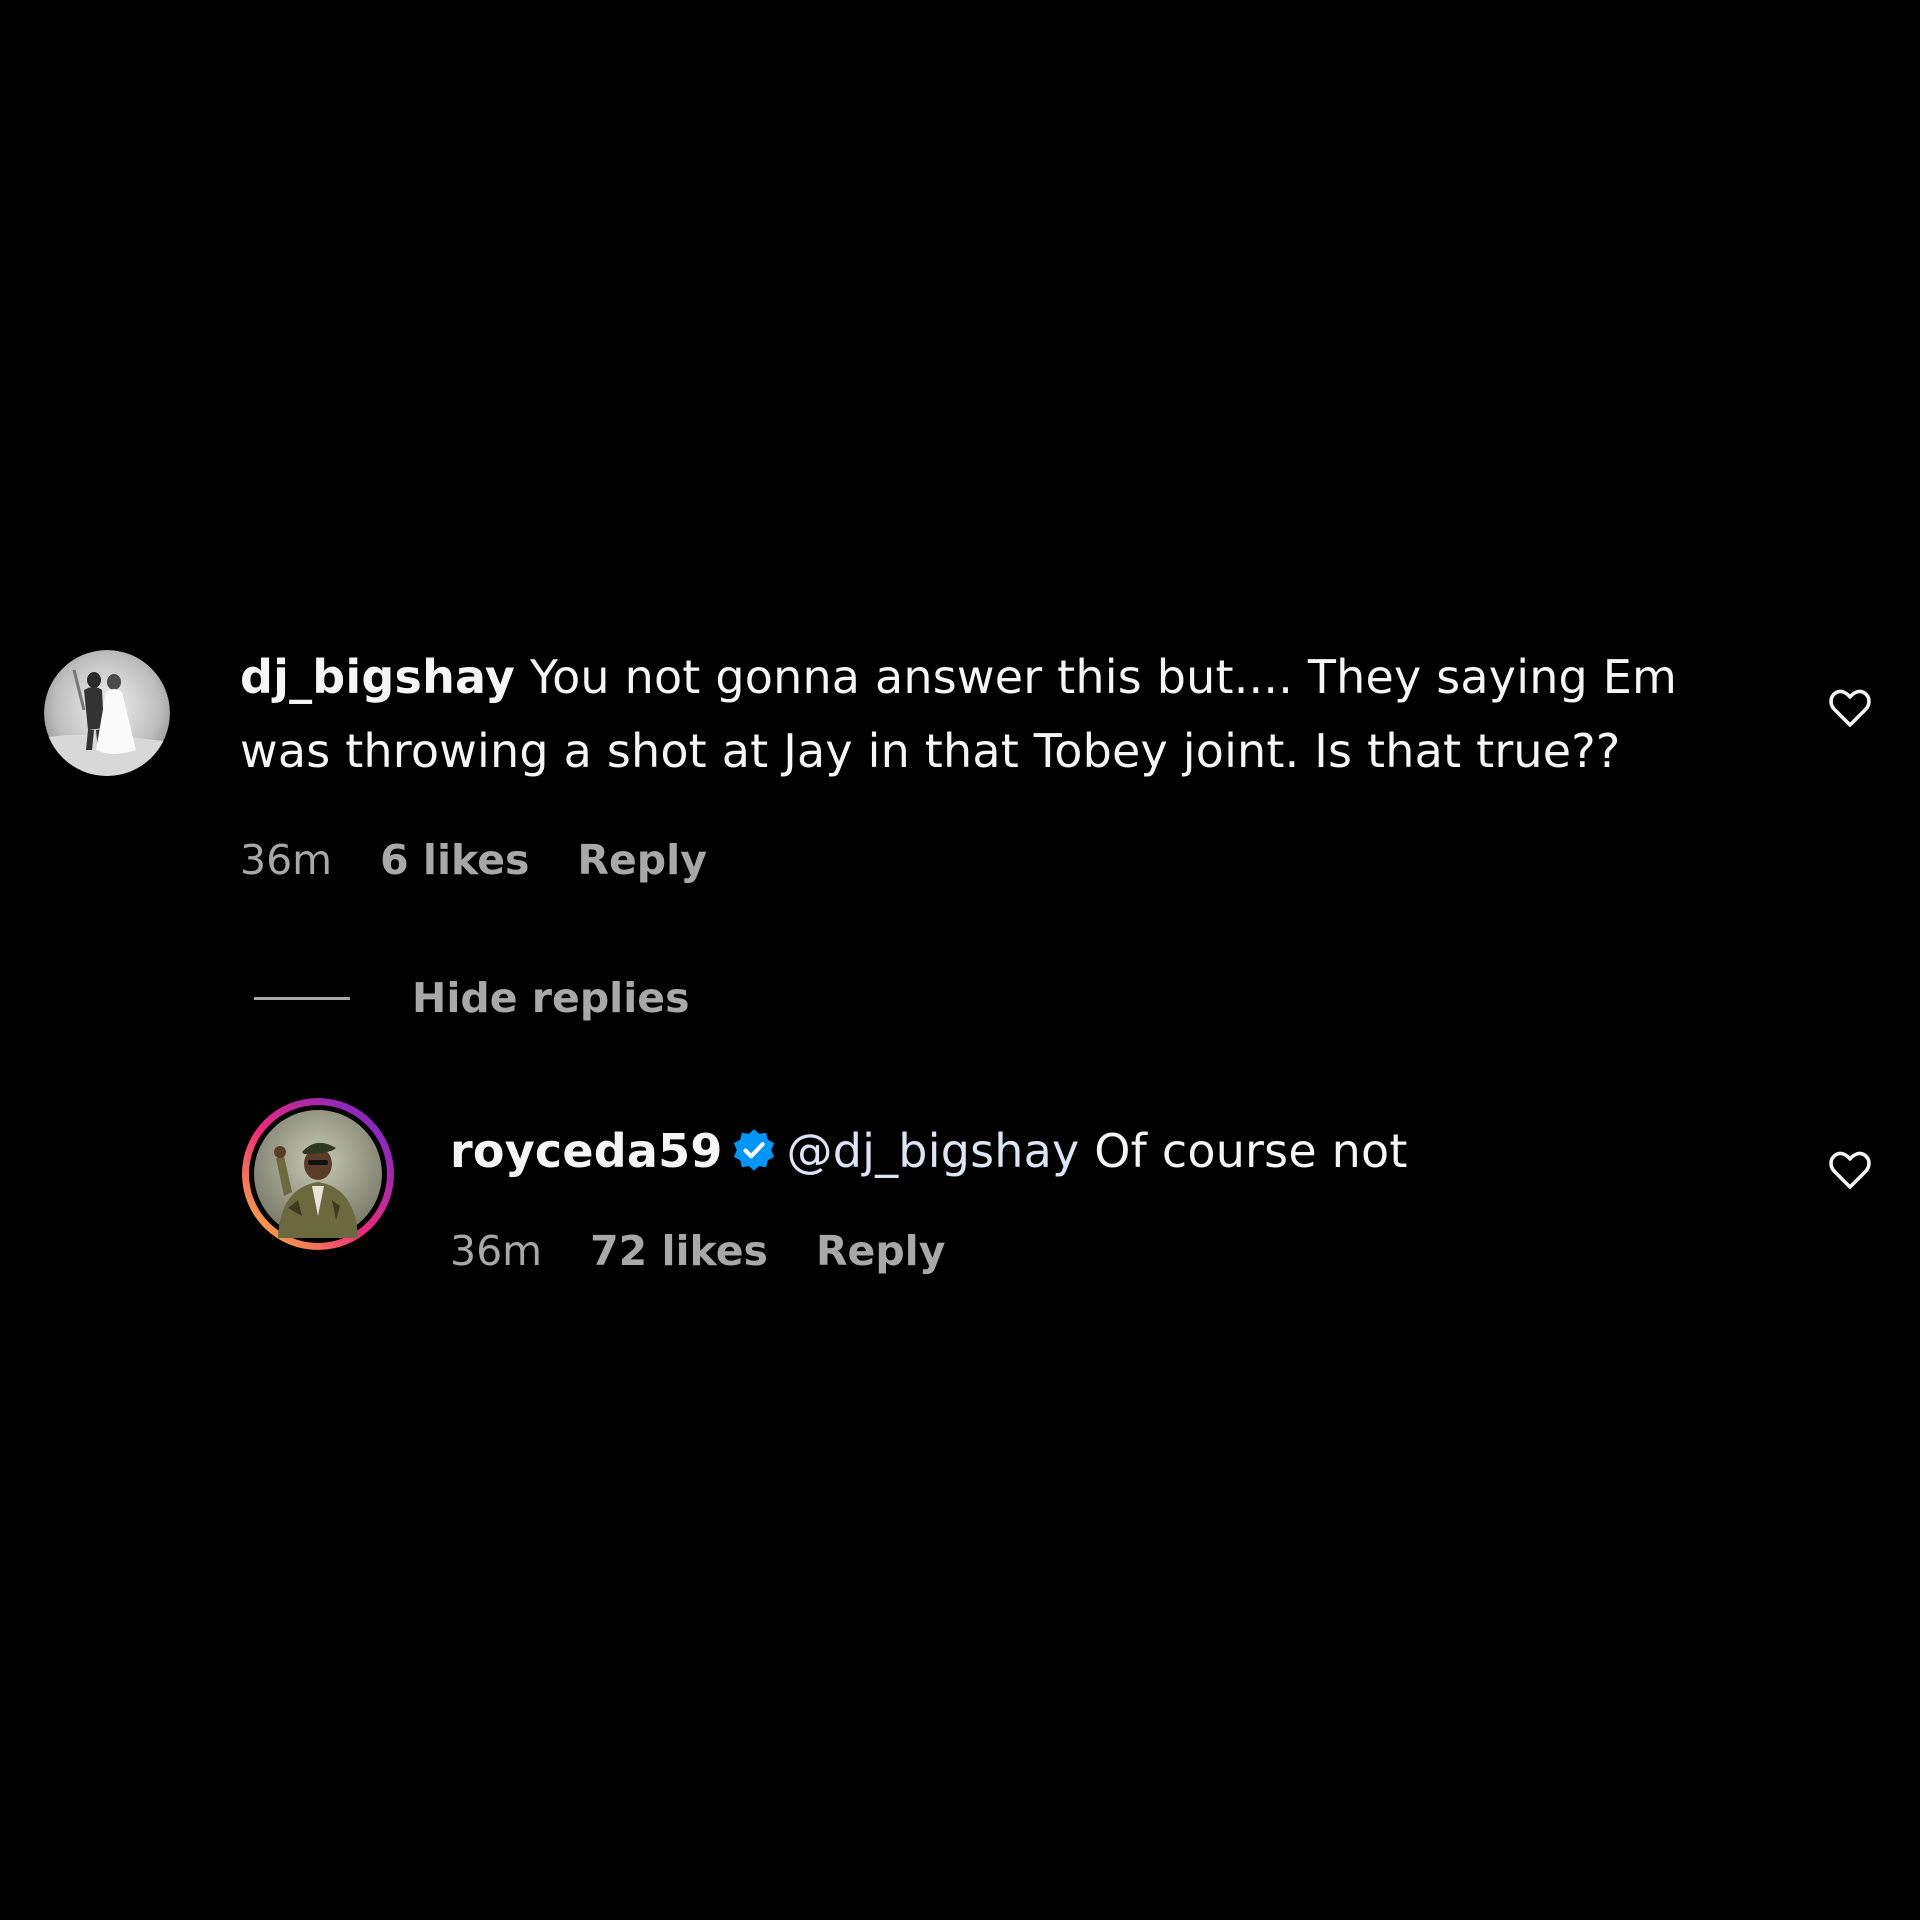 This screenshot has width=1920, height=1920. I want to click on bw-photo-avatar-icon, so click(107, 713).